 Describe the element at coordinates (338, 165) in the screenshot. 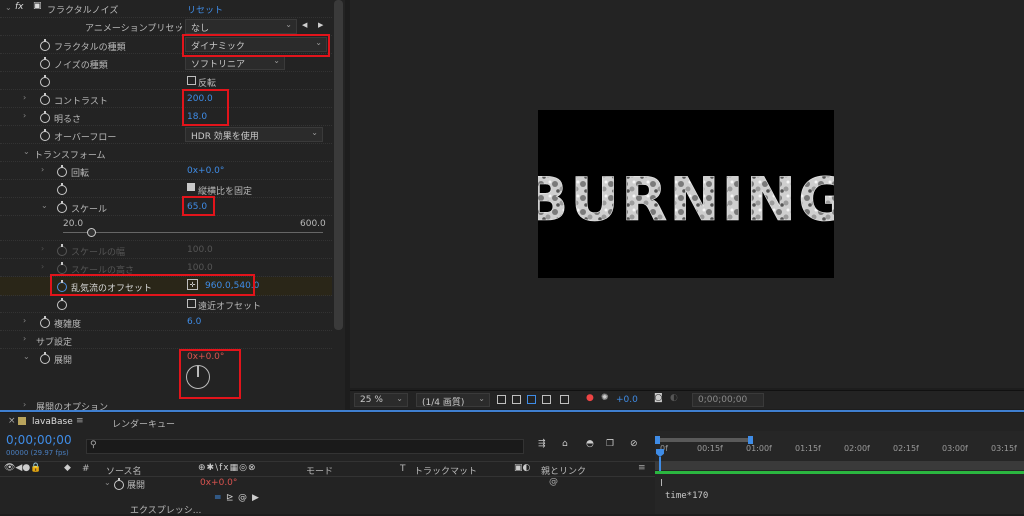

I see `effects-scrollbar` at that location.